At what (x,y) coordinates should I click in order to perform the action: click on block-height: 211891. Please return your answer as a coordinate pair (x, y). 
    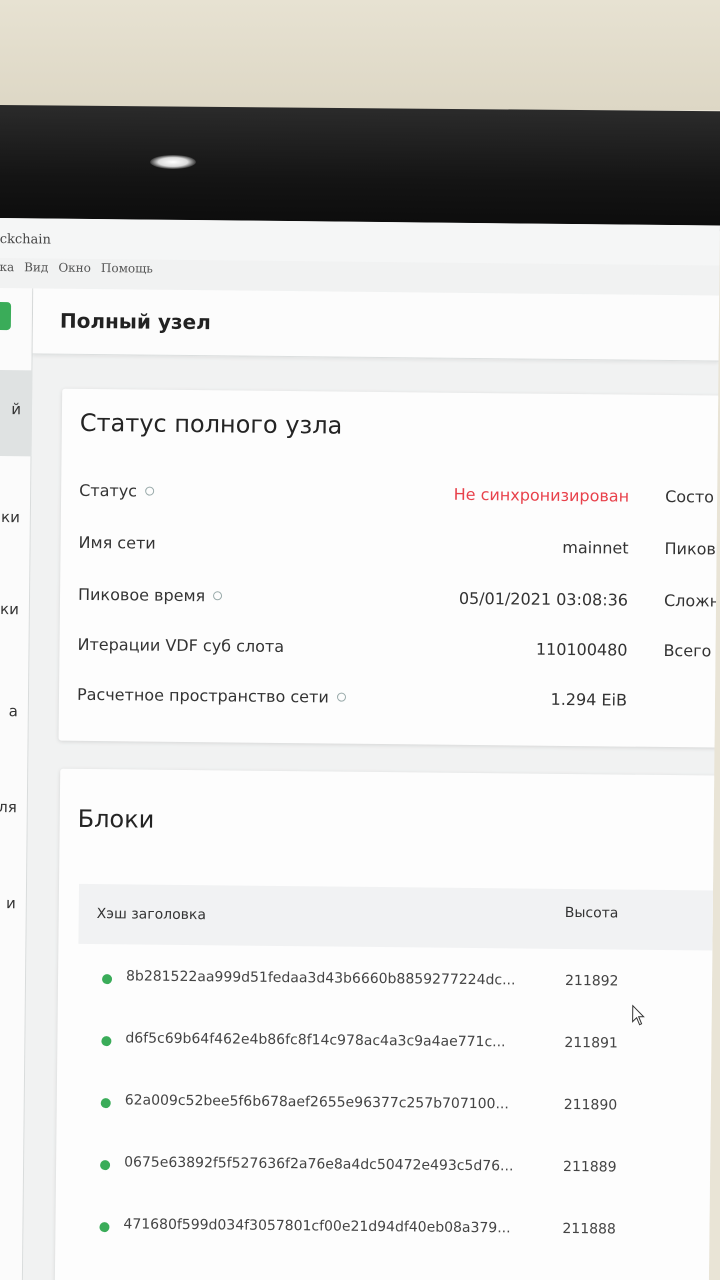
    Looking at the image, I should click on (591, 1043).